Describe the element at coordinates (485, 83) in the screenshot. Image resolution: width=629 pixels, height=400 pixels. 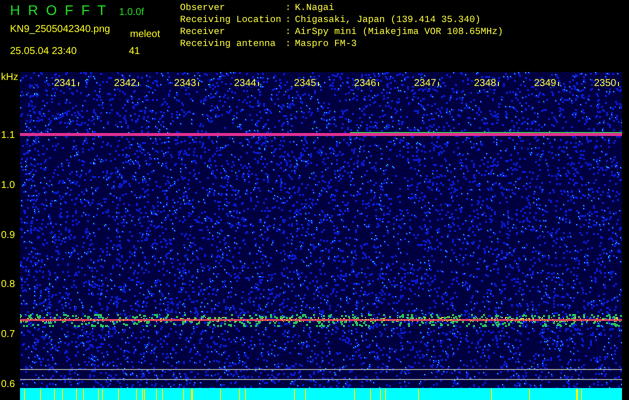
I see `time-label: 2348` at that location.